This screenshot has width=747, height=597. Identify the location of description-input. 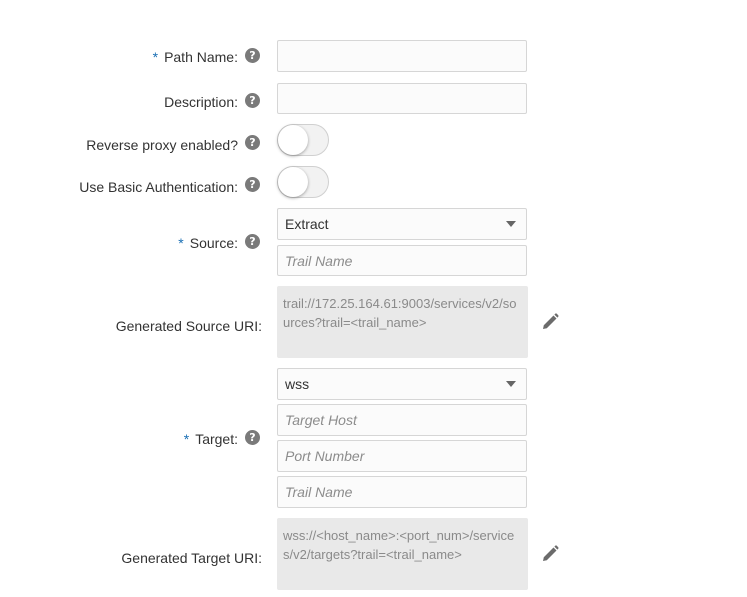
(402, 98).